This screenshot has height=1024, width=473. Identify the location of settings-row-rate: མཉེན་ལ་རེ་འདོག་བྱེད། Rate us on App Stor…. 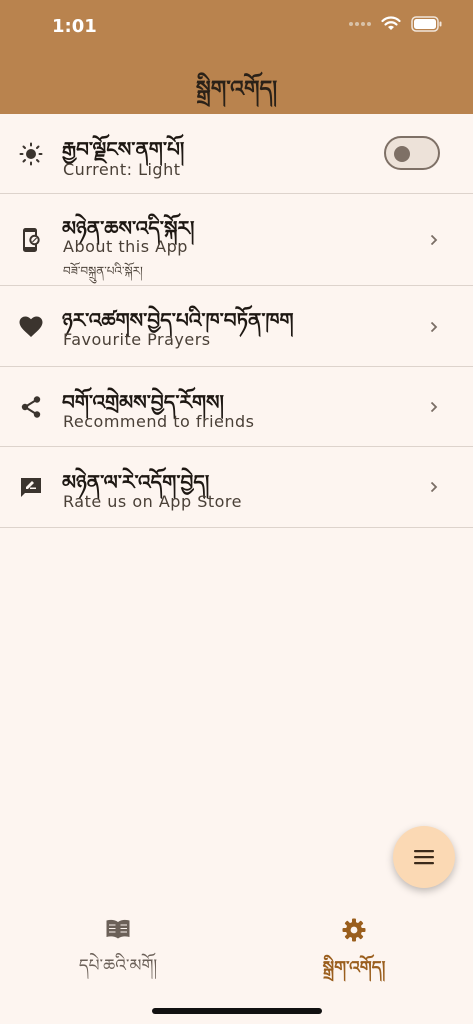
(236, 487).